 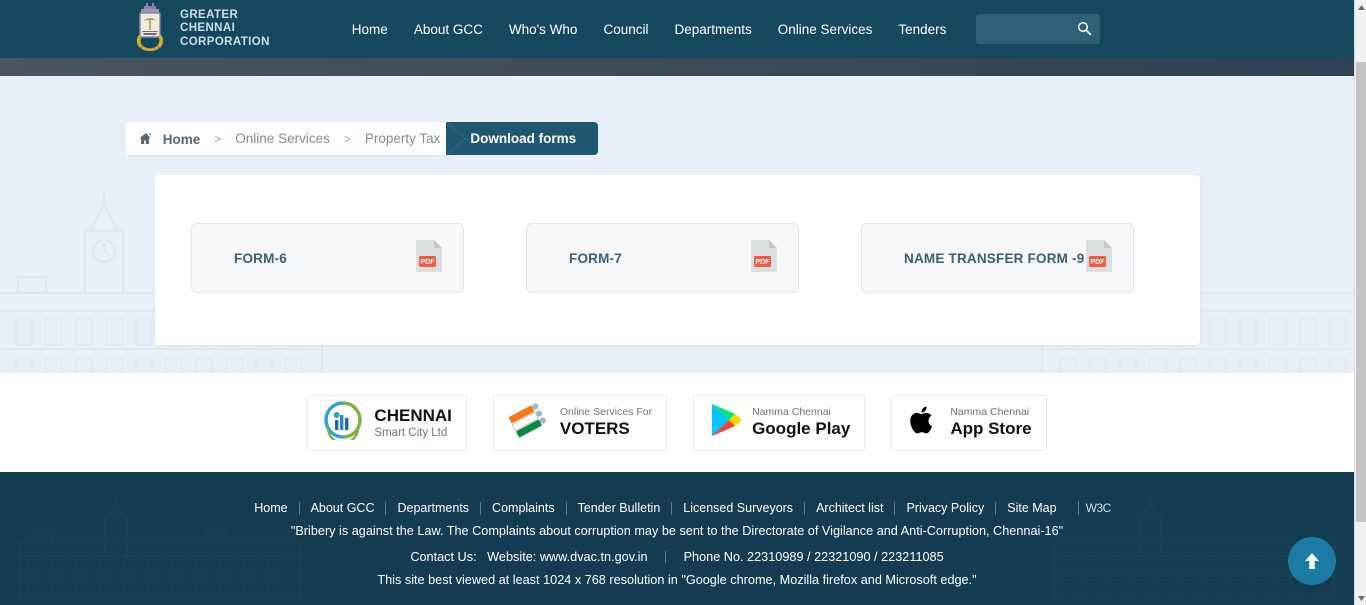 I want to click on footer-link-departments: Departments, so click(x=433, y=508).